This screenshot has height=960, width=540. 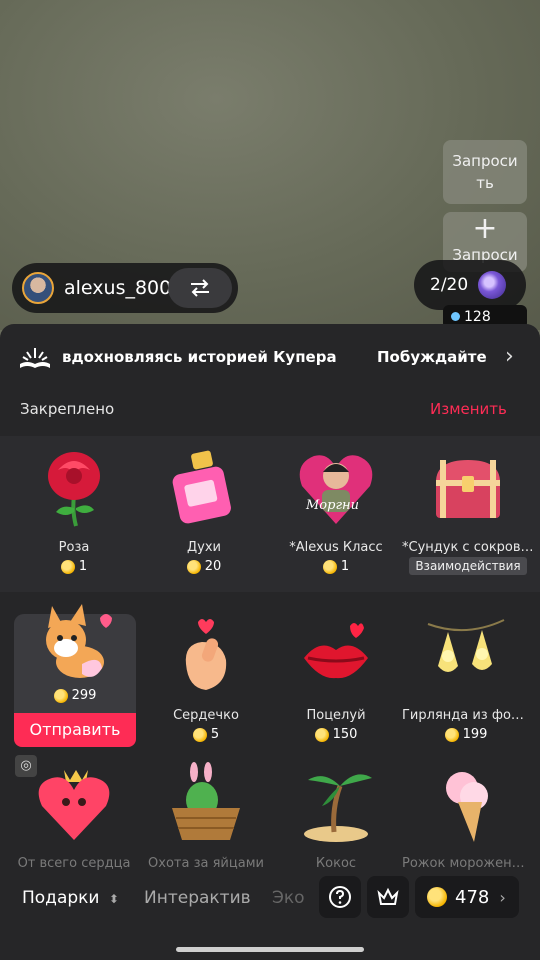 I want to click on sticker-text: Моргни, so click(x=332, y=505).